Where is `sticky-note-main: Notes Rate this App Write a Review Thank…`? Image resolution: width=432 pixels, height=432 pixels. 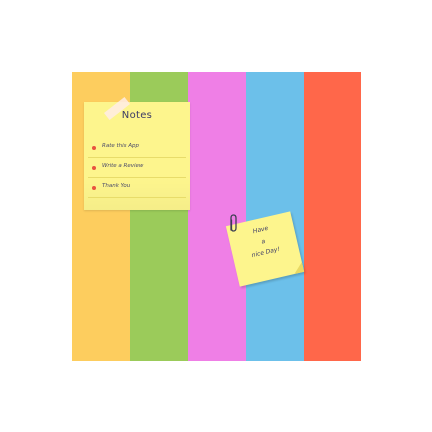
sticky-note-main: Notes Rate this App Write a Review Thank… is located at coordinates (137, 156).